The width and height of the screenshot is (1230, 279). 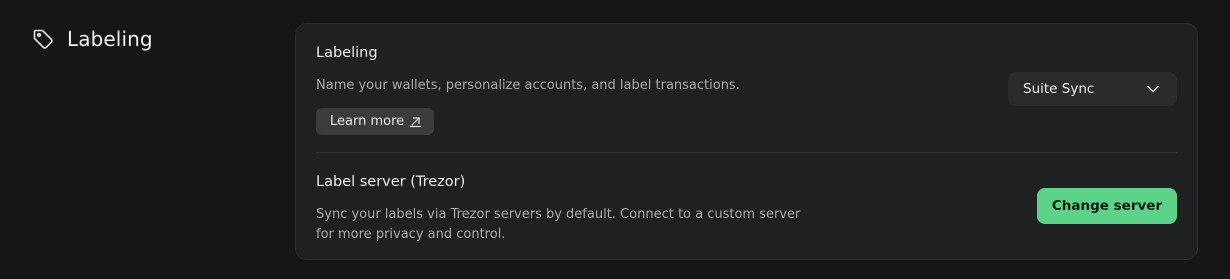 I want to click on labeling-sync-select-value: Suite Sync, so click(x=1059, y=89).